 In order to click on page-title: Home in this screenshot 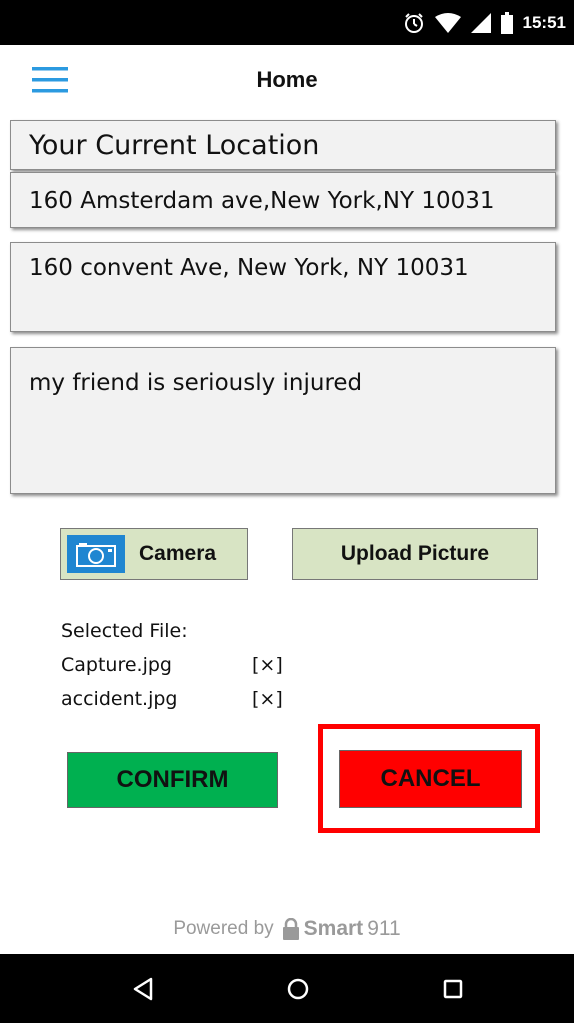, I will do `click(287, 79)`.